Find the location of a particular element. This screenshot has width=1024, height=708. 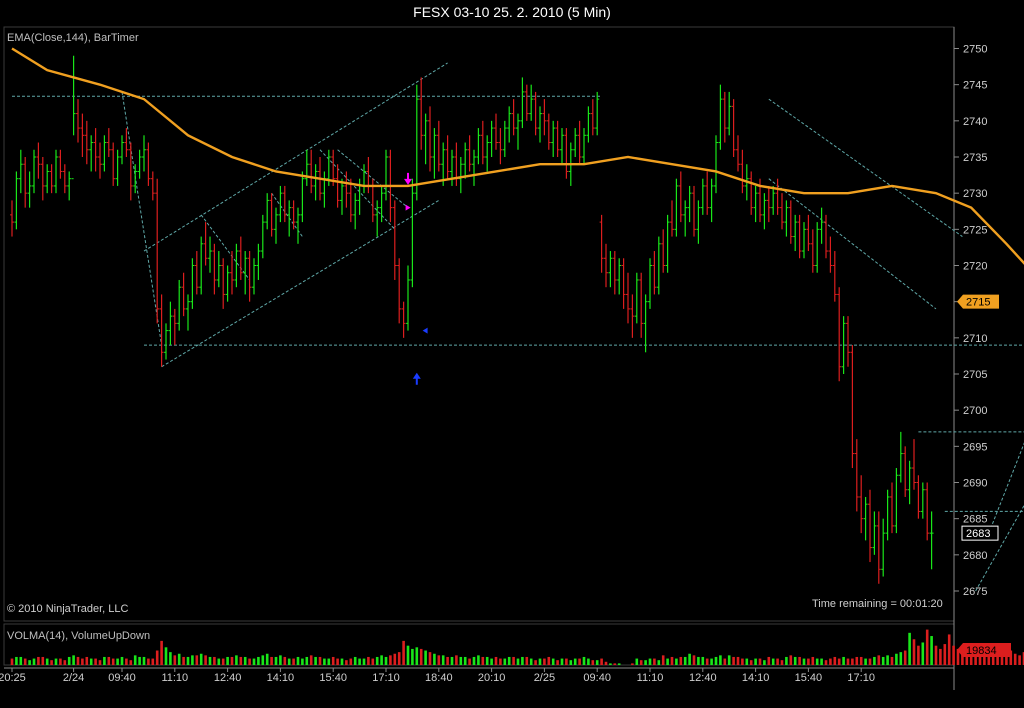

y-tick-label: 2740 is located at coordinates (975, 122).